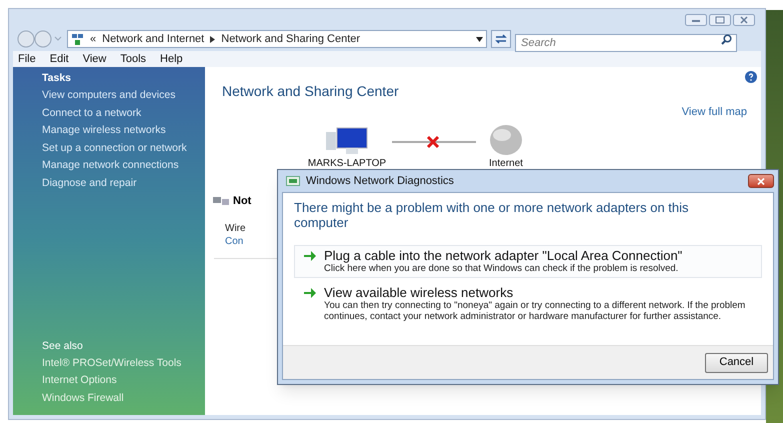 The height and width of the screenshot is (423, 783). Describe the element at coordinates (419, 292) in the screenshot. I see `option-title: View available wireless networks` at that location.